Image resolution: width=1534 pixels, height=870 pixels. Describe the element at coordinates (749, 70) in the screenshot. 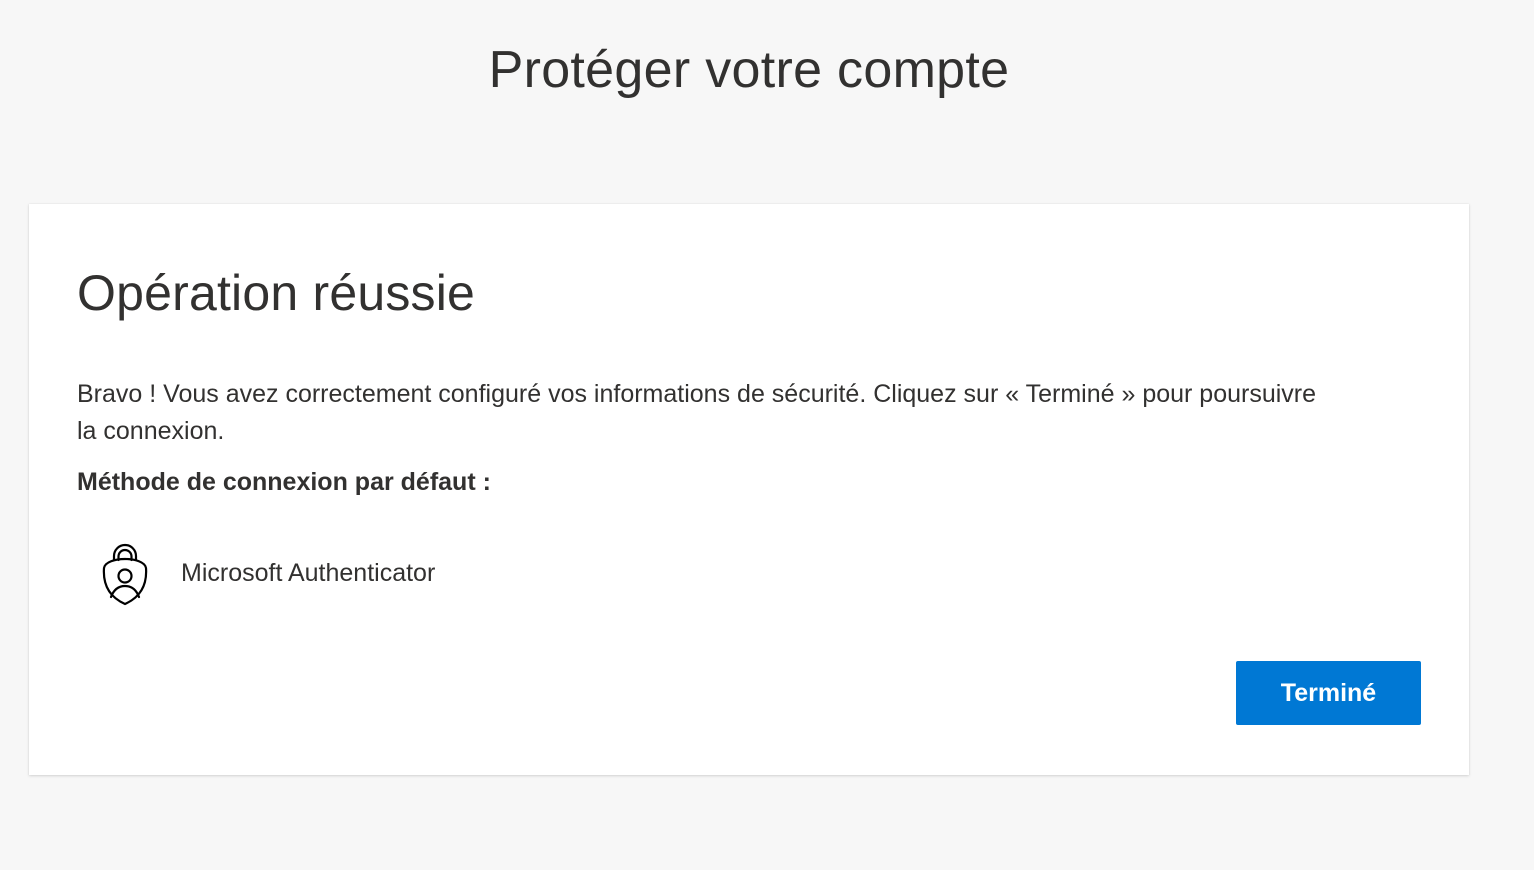

I see `page-title: Protéger votre compte` at that location.